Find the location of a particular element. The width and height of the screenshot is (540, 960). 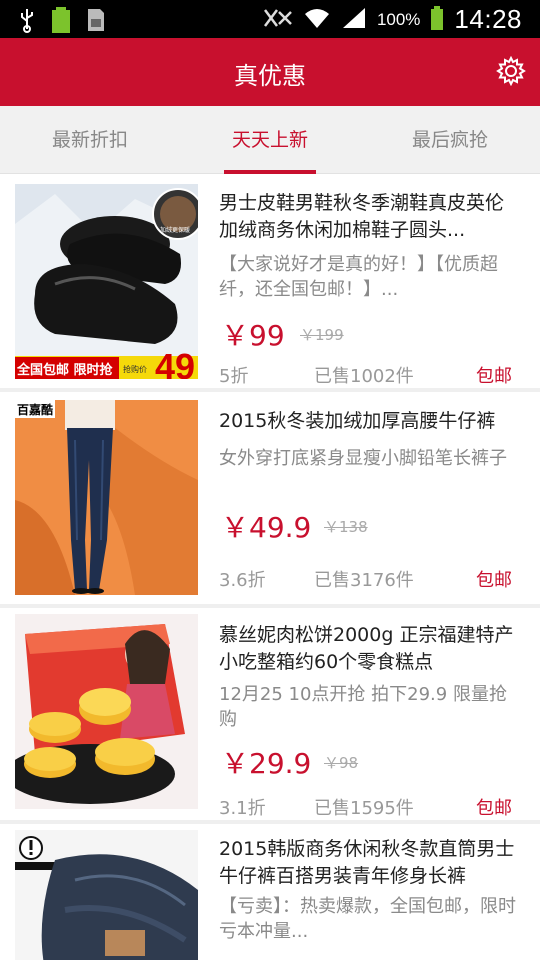

tab-label: 天天上新 is located at coordinates (269, 140).